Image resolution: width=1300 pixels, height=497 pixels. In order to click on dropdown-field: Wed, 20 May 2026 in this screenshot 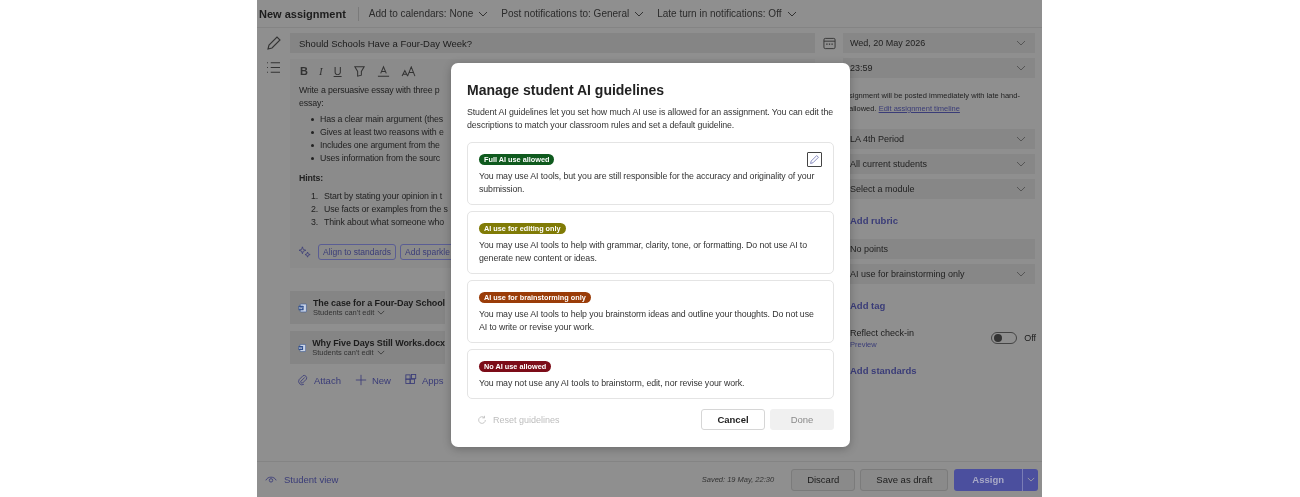, I will do `click(939, 43)`.